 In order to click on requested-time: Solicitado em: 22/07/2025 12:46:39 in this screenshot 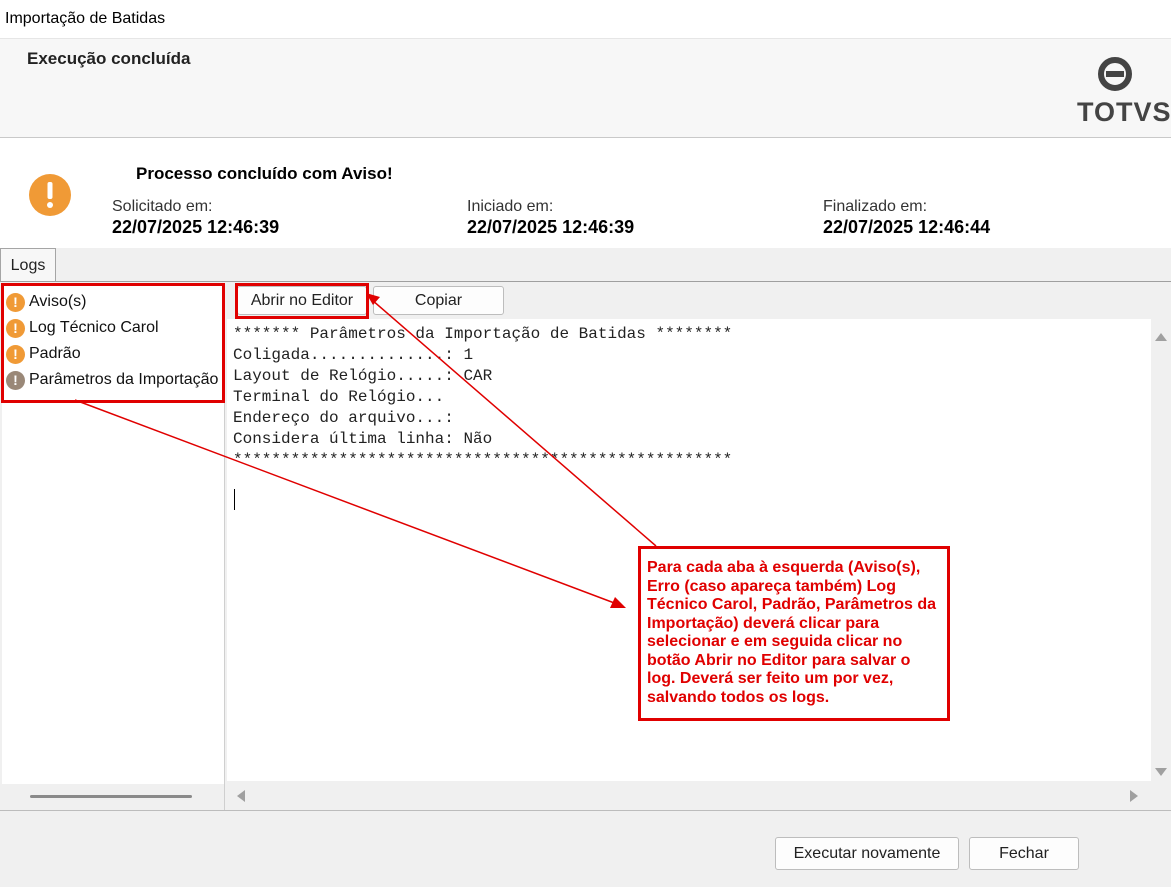, I will do `click(195, 218)`.